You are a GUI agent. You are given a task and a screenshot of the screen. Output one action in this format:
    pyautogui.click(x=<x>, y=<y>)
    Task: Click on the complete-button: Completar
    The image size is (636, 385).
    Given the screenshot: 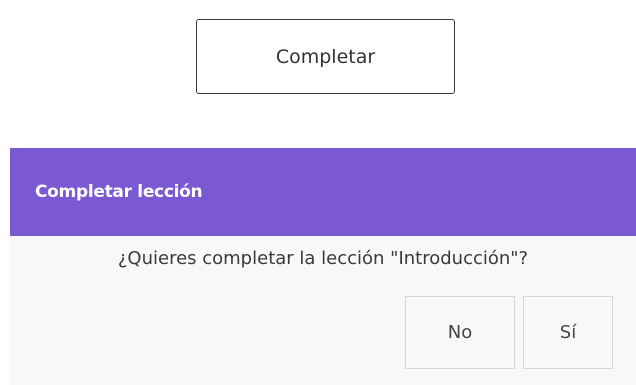 What is the action you would take?
    pyautogui.click(x=325, y=56)
    